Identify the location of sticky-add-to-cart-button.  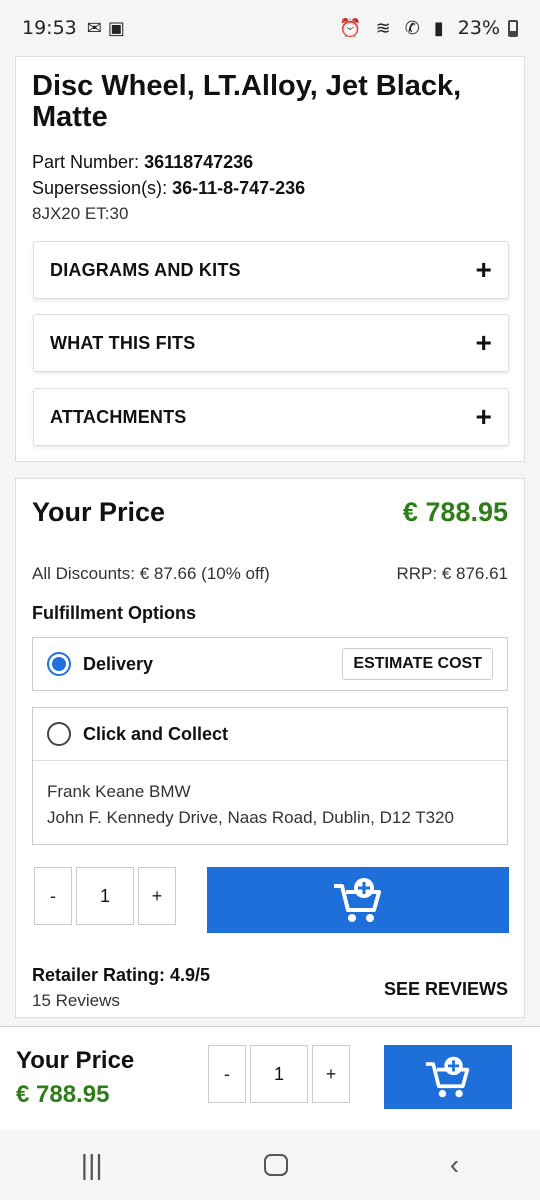
(448, 1077).